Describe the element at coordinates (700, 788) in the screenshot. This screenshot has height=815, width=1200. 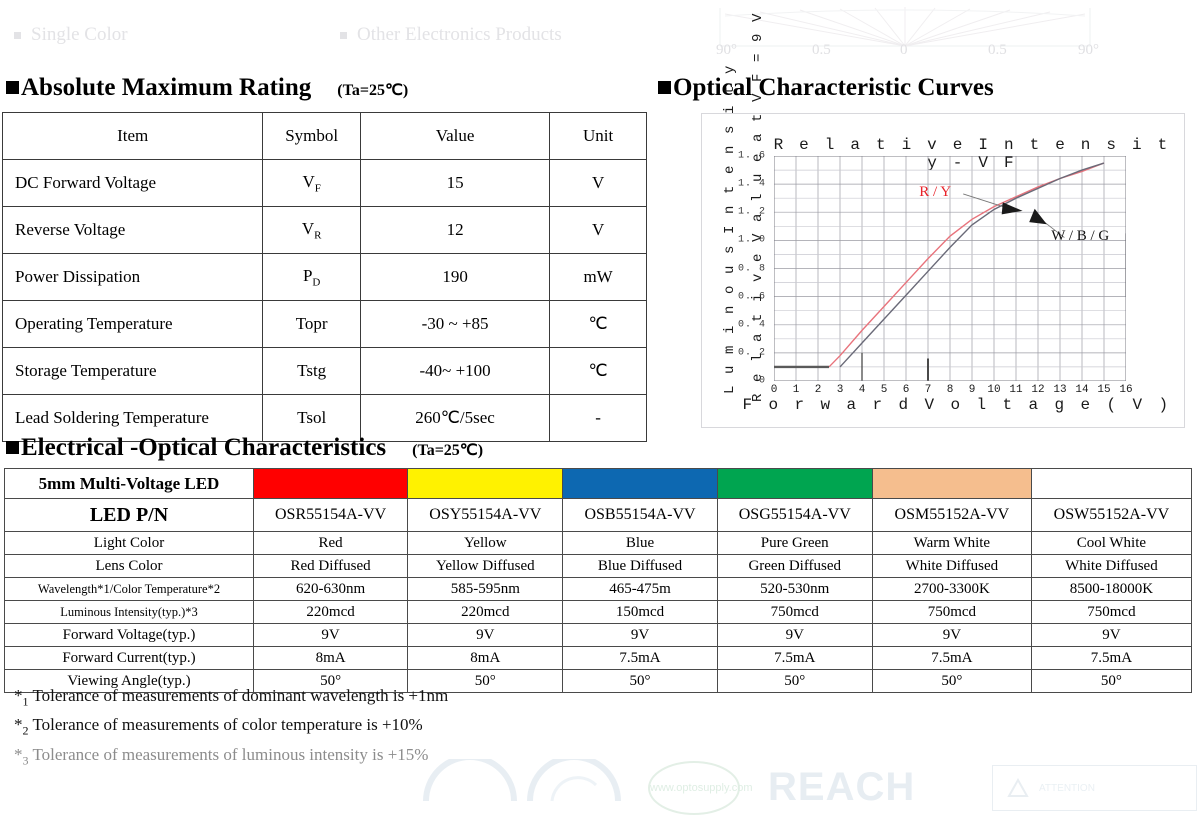
I see `rohs-ring-icon: www.optosupply.com` at that location.